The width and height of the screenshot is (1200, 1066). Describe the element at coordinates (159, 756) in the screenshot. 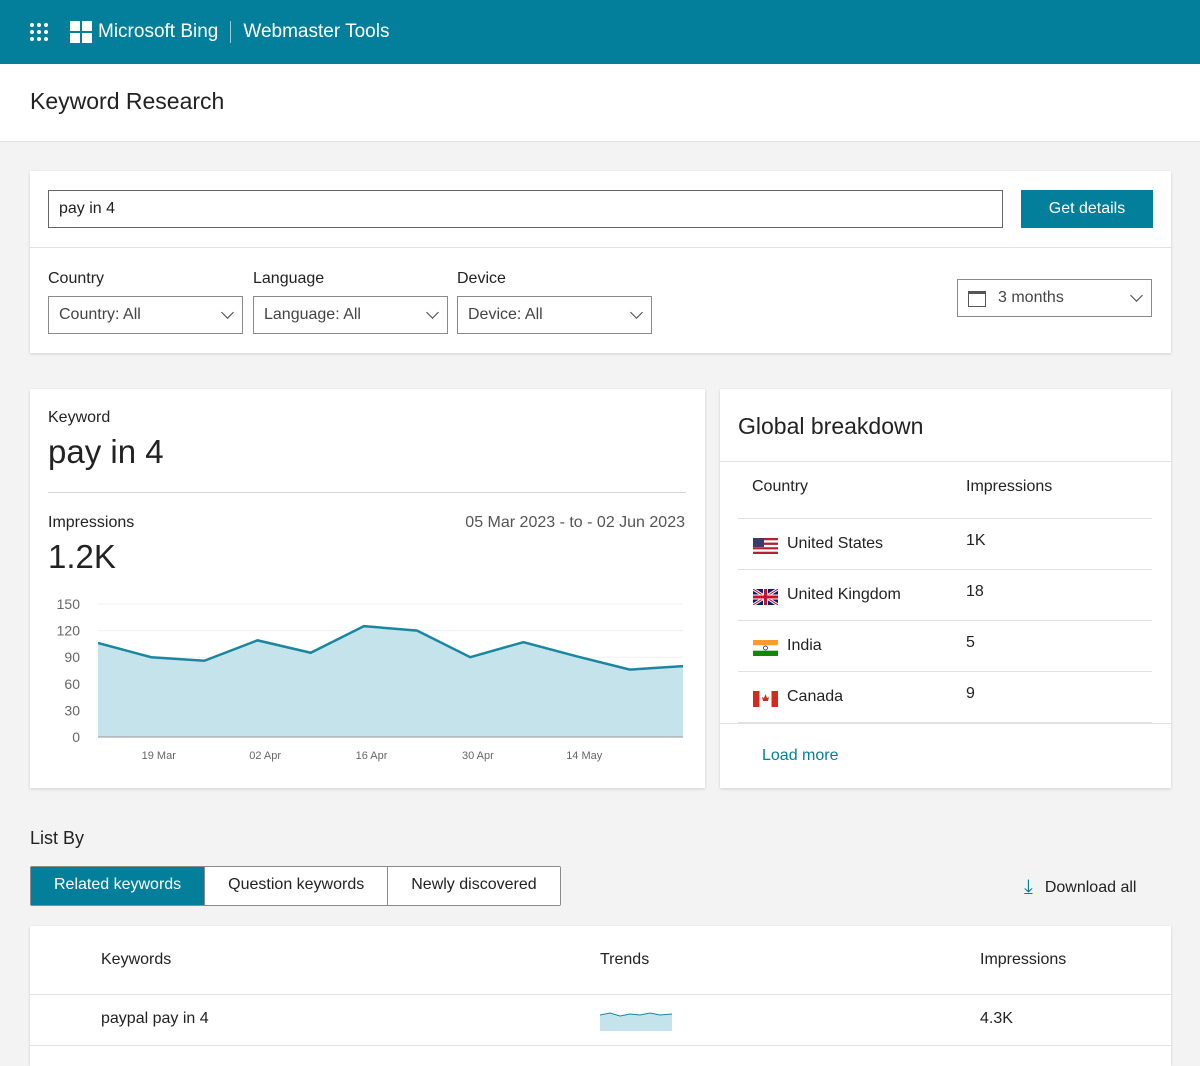

I see `x-tick-label: 19 Mar` at that location.